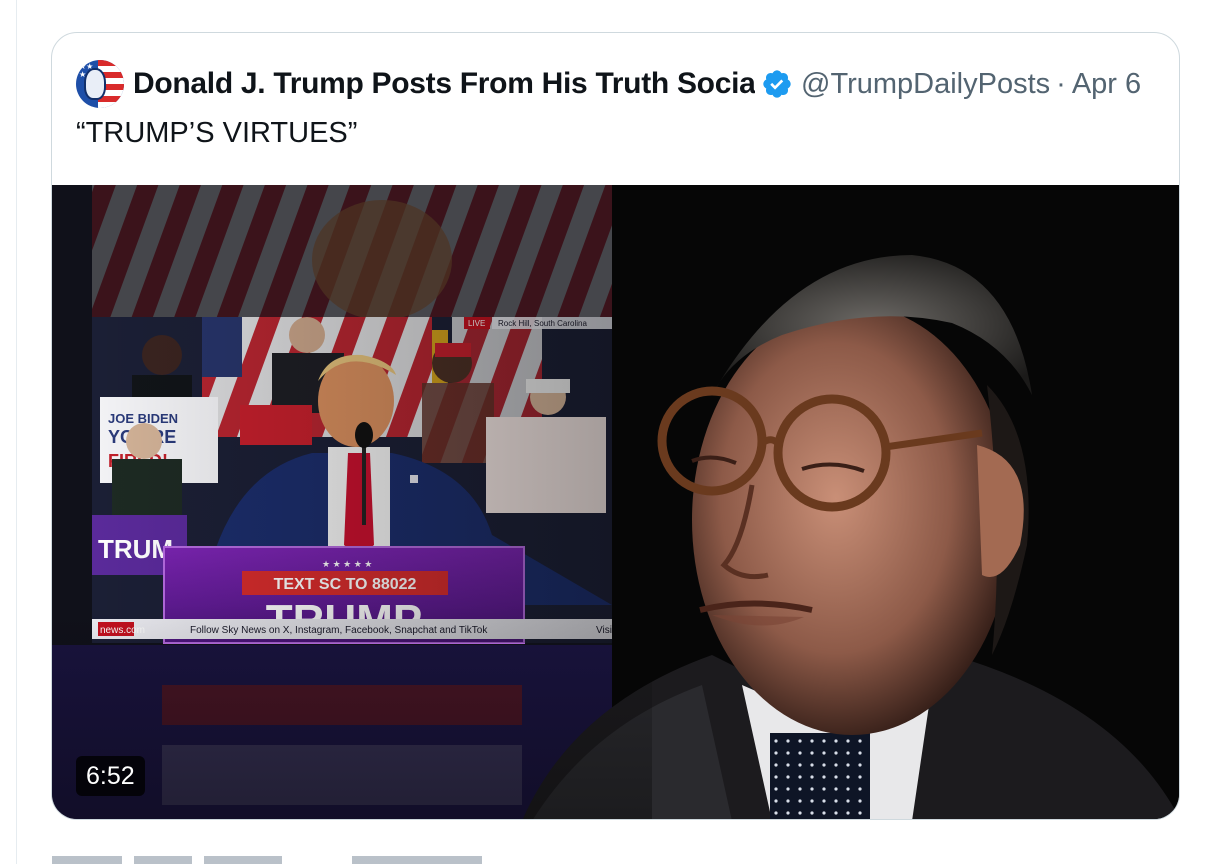 The image size is (1214, 864). I want to click on post-date: Apr 6, so click(1106, 84).